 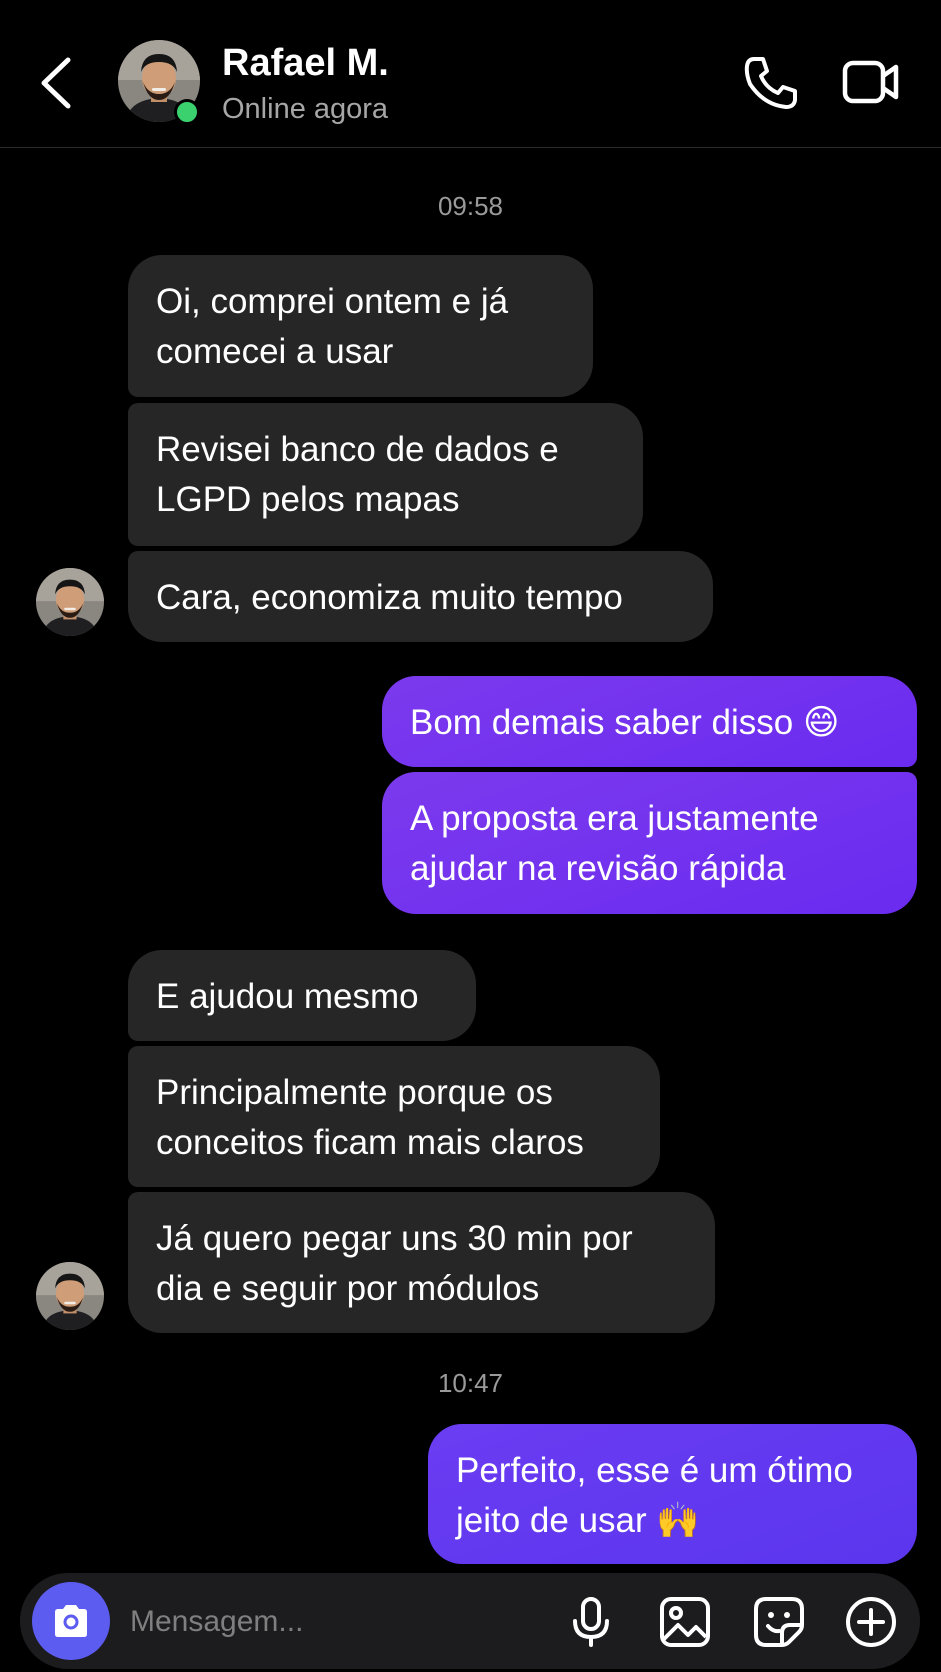 What do you see at coordinates (305, 63) in the screenshot?
I see `contact-name: Rafael M.` at bounding box center [305, 63].